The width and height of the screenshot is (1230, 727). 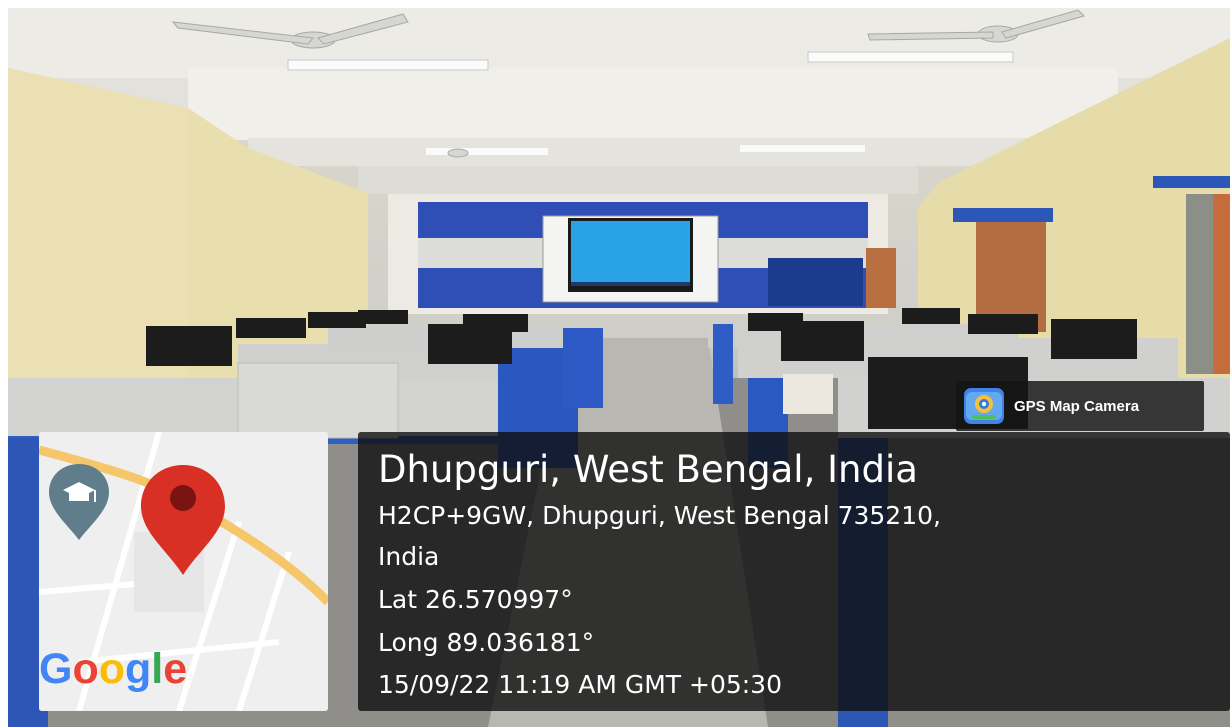 What do you see at coordinates (175, 669) in the screenshot?
I see `google-logo-letter: e` at bounding box center [175, 669].